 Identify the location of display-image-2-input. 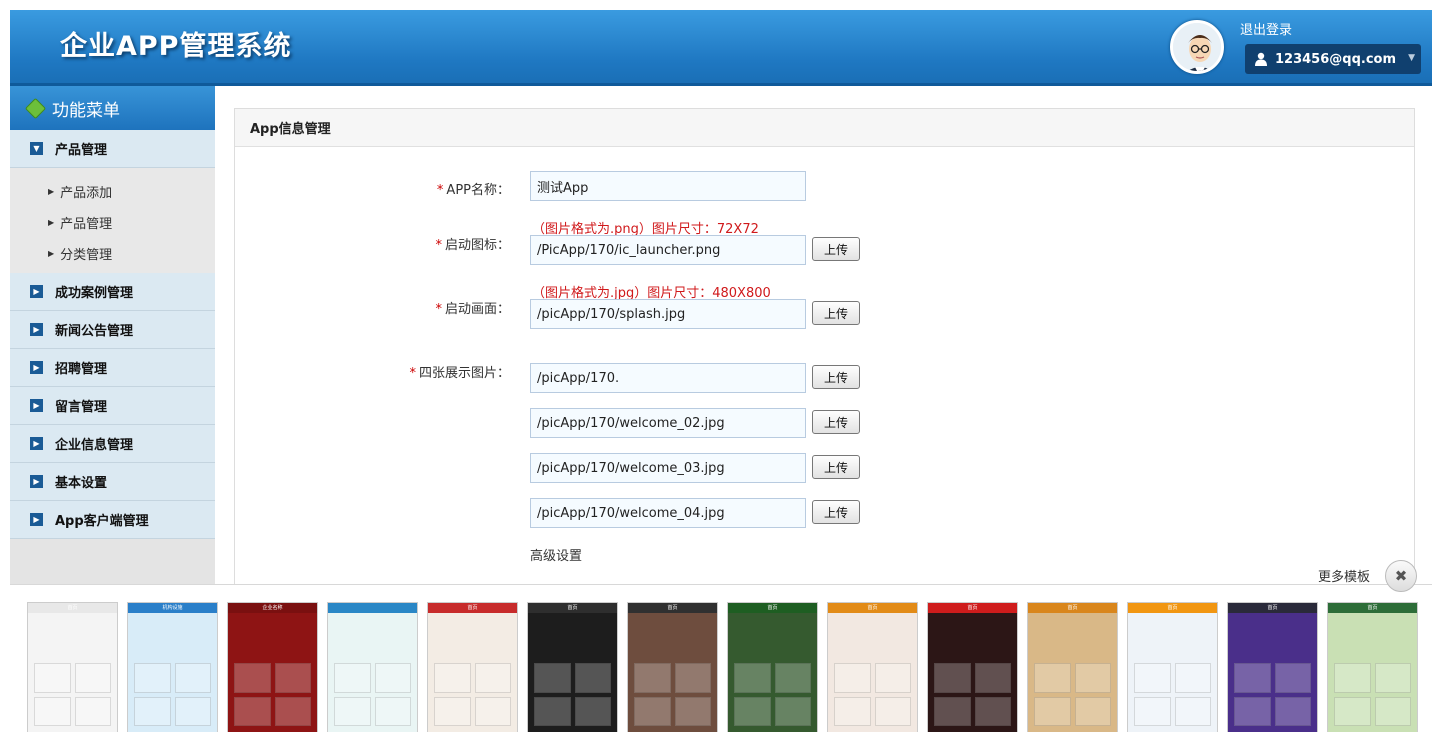
(668, 423).